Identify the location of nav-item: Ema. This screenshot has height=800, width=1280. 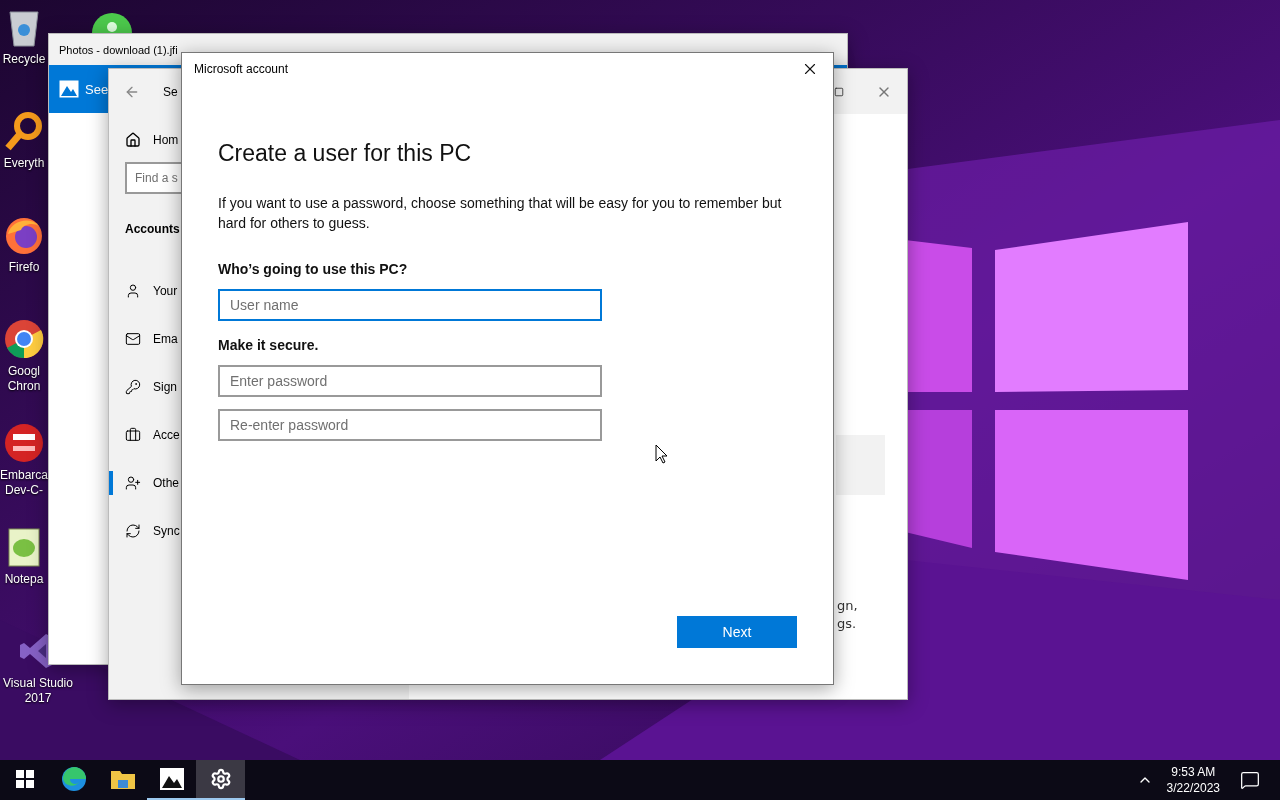
(151, 339).